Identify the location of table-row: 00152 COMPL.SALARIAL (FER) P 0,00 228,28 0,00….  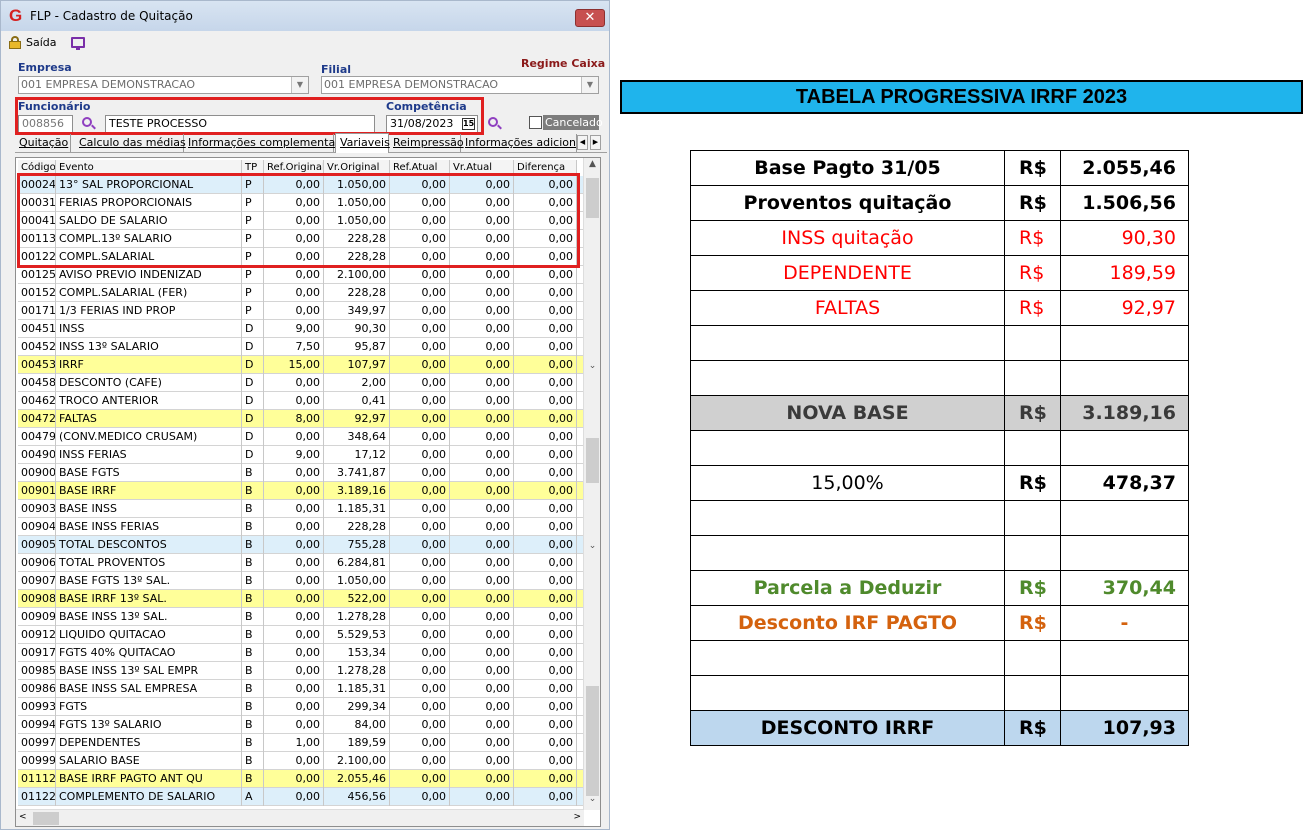
(300, 293).